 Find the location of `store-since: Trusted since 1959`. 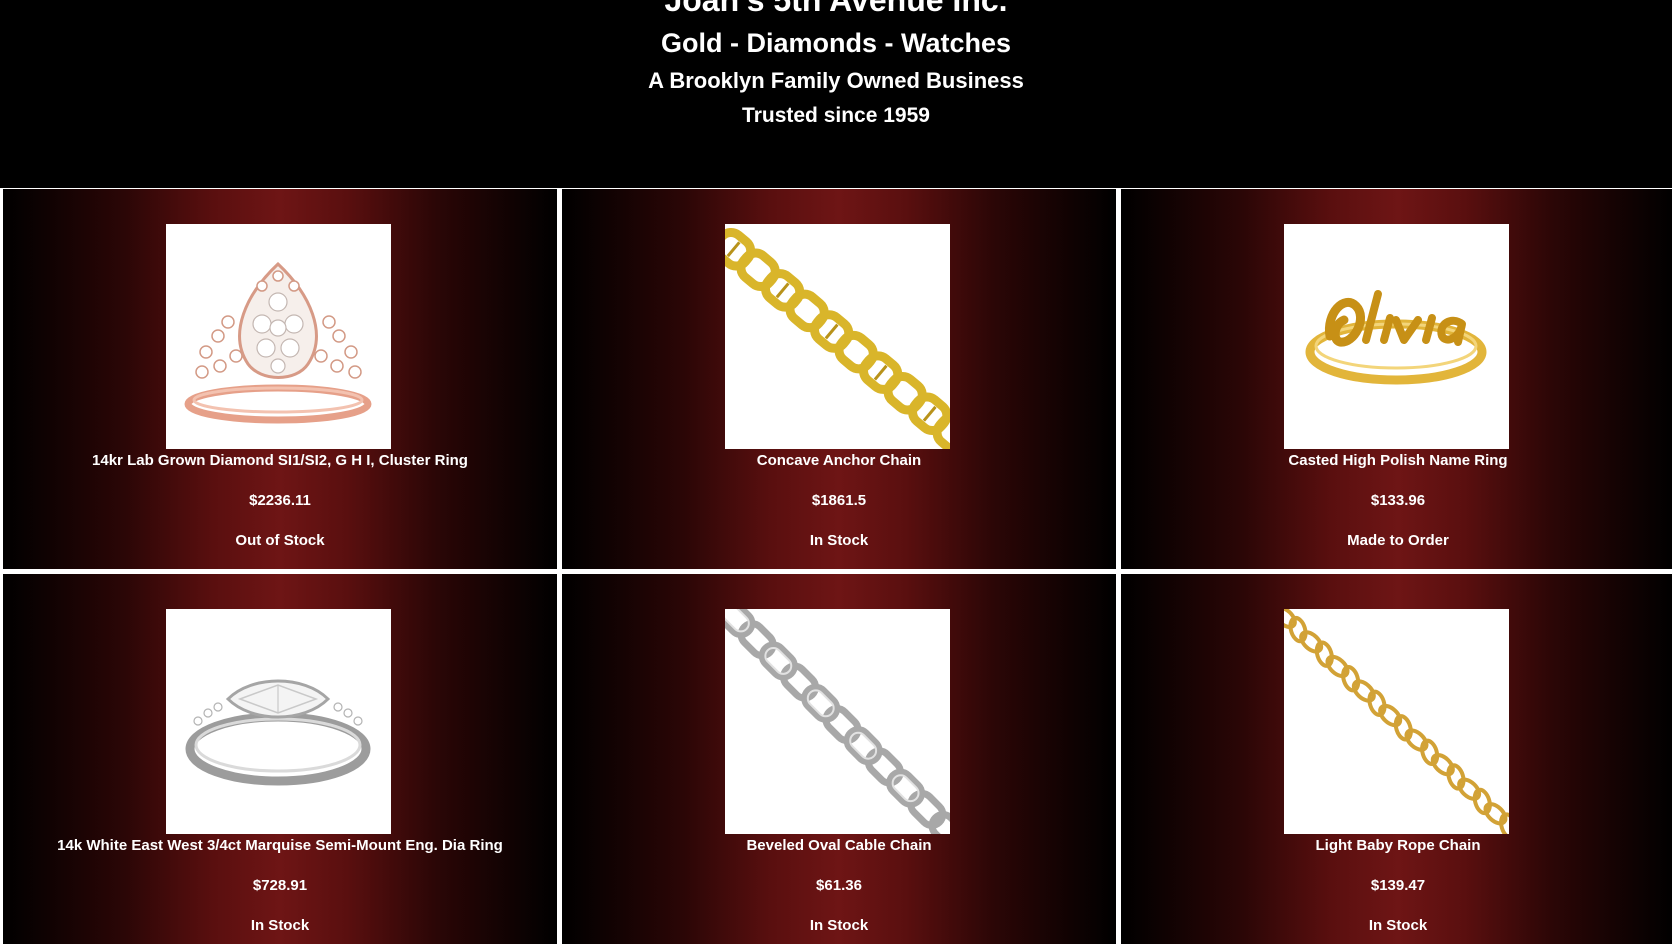

store-since: Trusted since 1959 is located at coordinates (836, 115).